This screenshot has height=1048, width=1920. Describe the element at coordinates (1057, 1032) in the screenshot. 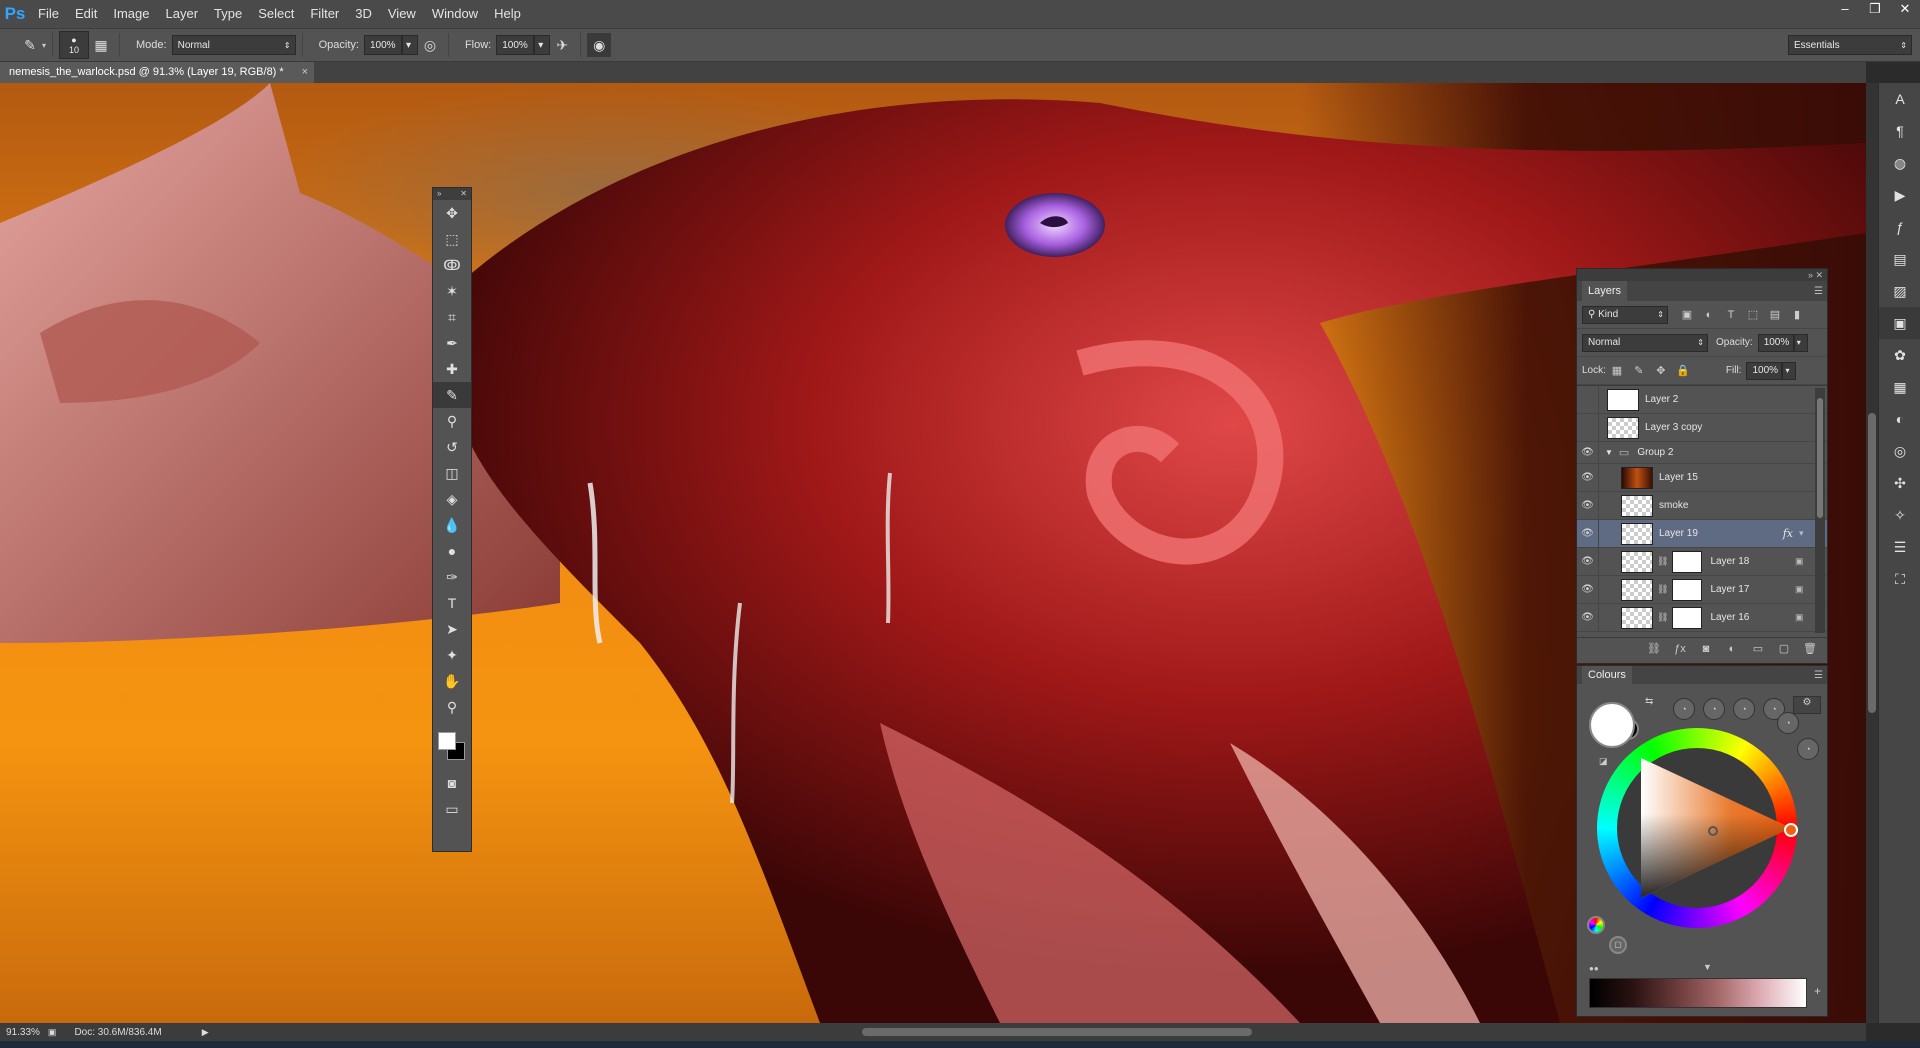

I see `horizontal-scroll-thumb` at that location.